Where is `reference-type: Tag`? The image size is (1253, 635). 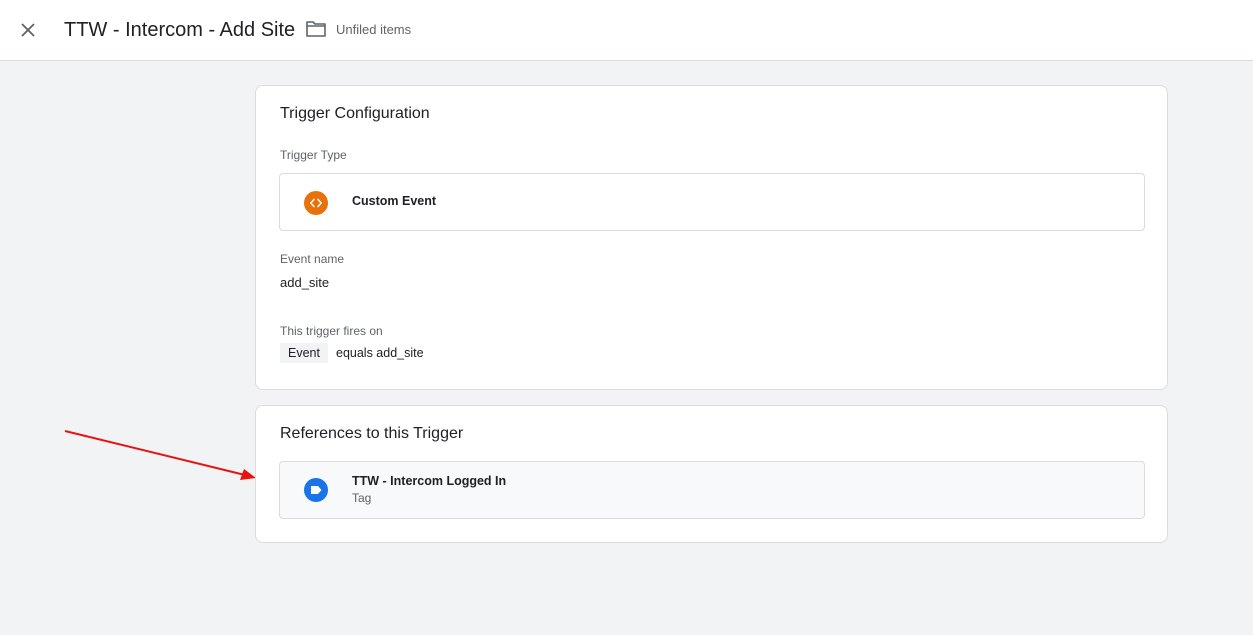
reference-type: Tag is located at coordinates (362, 498).